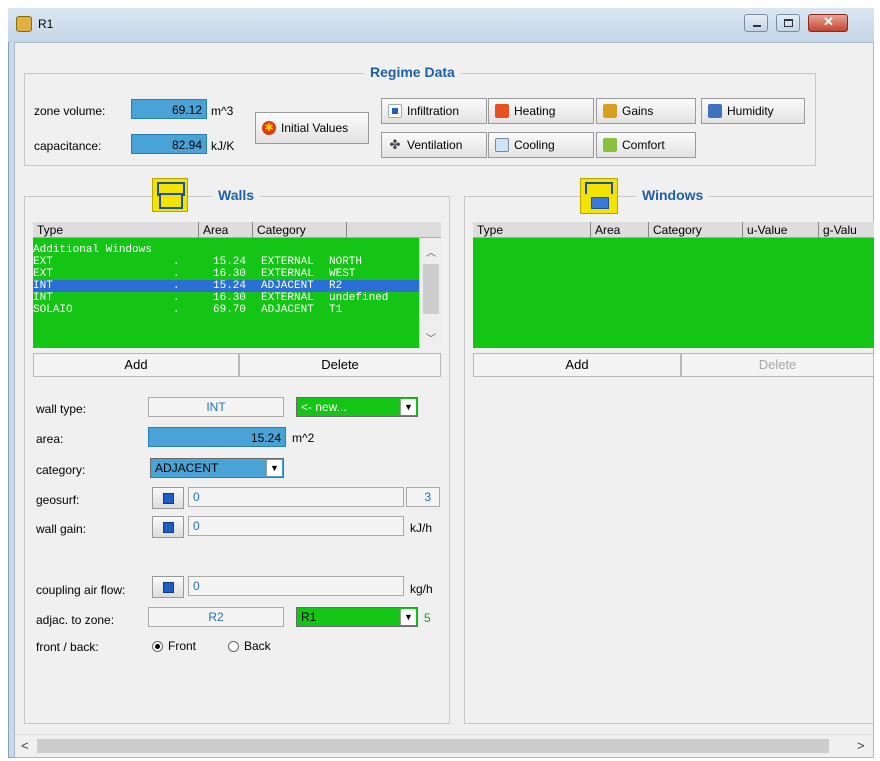  I want to click on close-icon: ✕, so click(828, 21).